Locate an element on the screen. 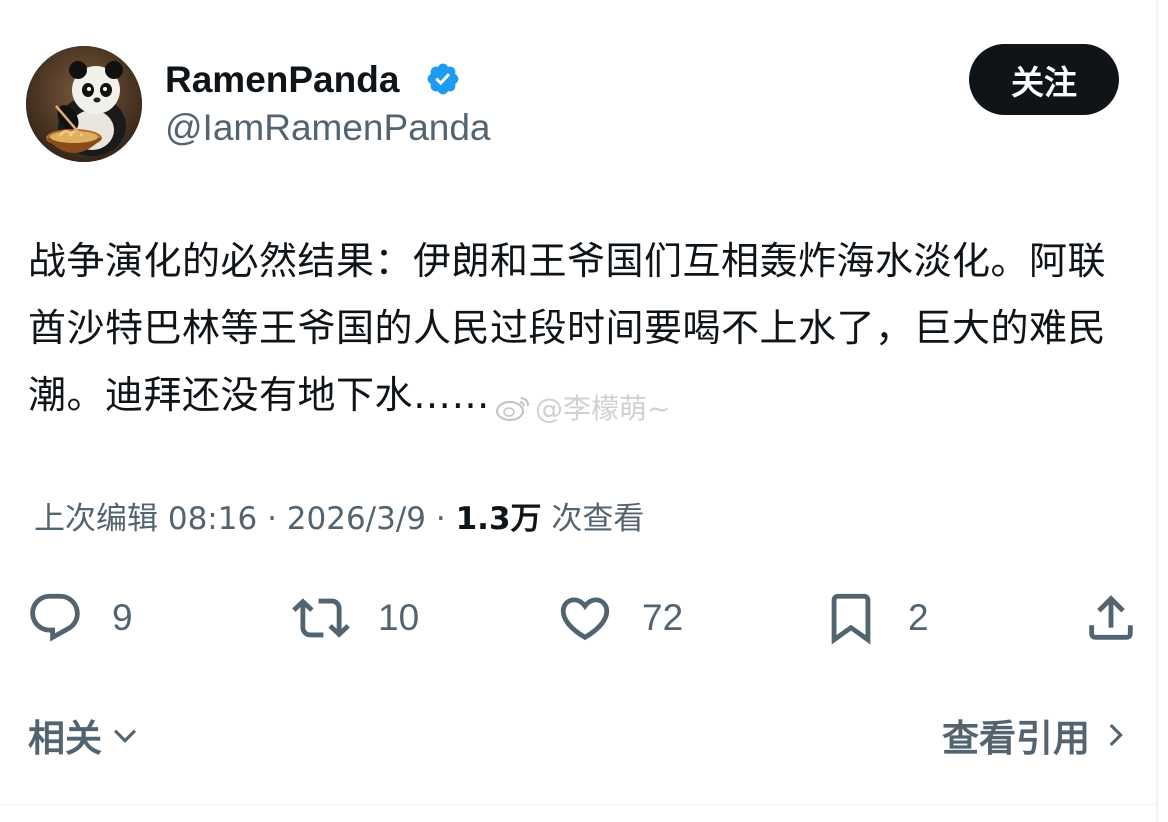 The height and width of the screenshot is (822, 1168). watermark-text: @李檬萌~ is located at coordinates (603, 408).